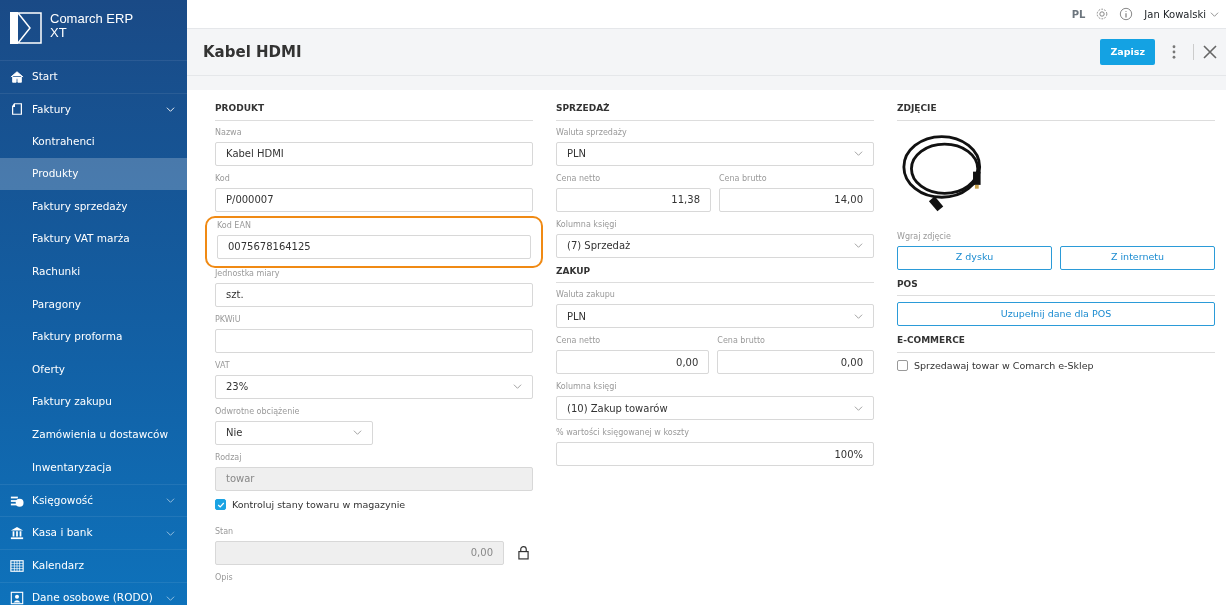  Describe the element at coordinates (72, 402) in the screenshot. I see `sidebar-label: Faktury zakupu` at that location.